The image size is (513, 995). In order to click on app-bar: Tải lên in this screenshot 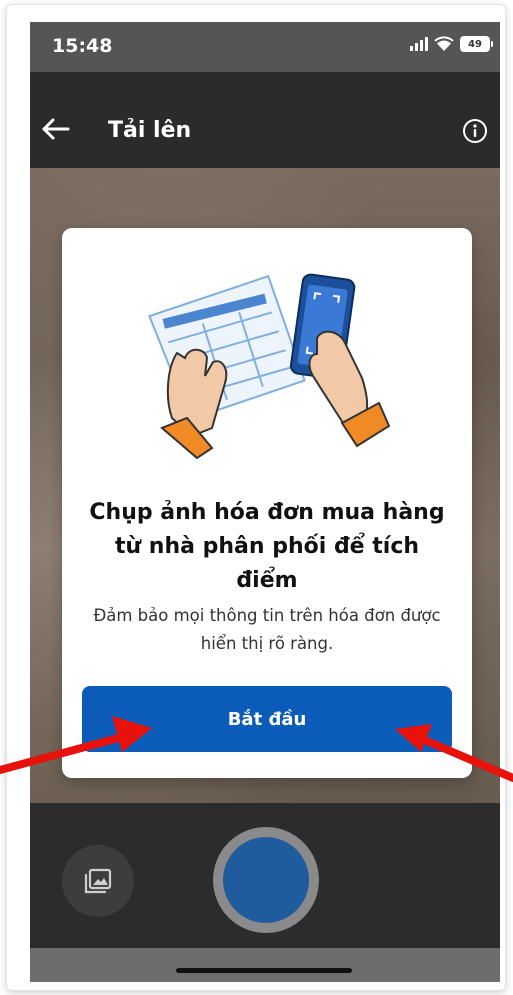, I will do `click(265, 120)`.